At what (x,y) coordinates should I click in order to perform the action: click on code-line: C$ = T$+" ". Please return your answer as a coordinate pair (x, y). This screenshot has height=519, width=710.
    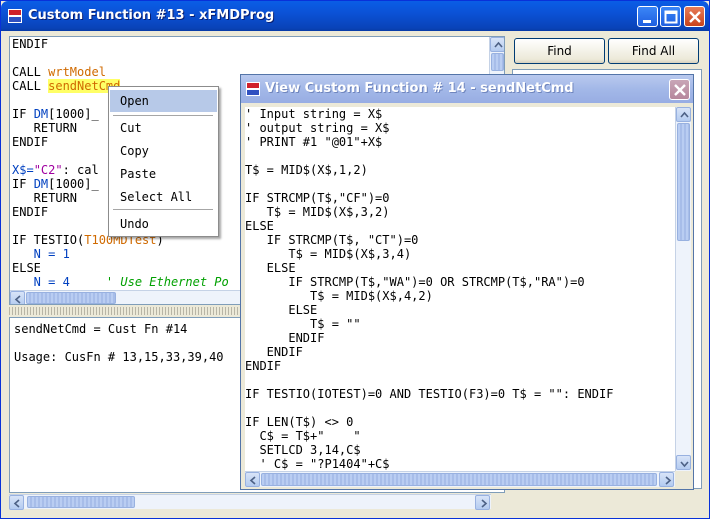
    Looking at the image, I should click on (429, 436).